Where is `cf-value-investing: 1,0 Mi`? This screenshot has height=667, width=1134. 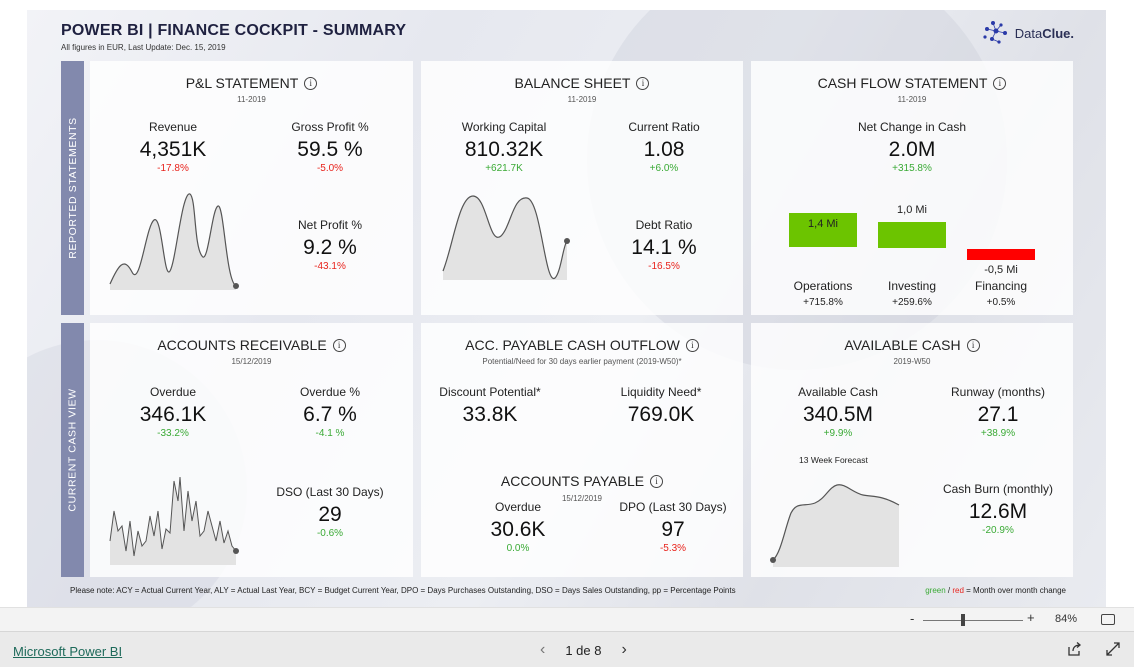 cf-value-investing: 1,0 Mi is located at coordinates (912, 210).